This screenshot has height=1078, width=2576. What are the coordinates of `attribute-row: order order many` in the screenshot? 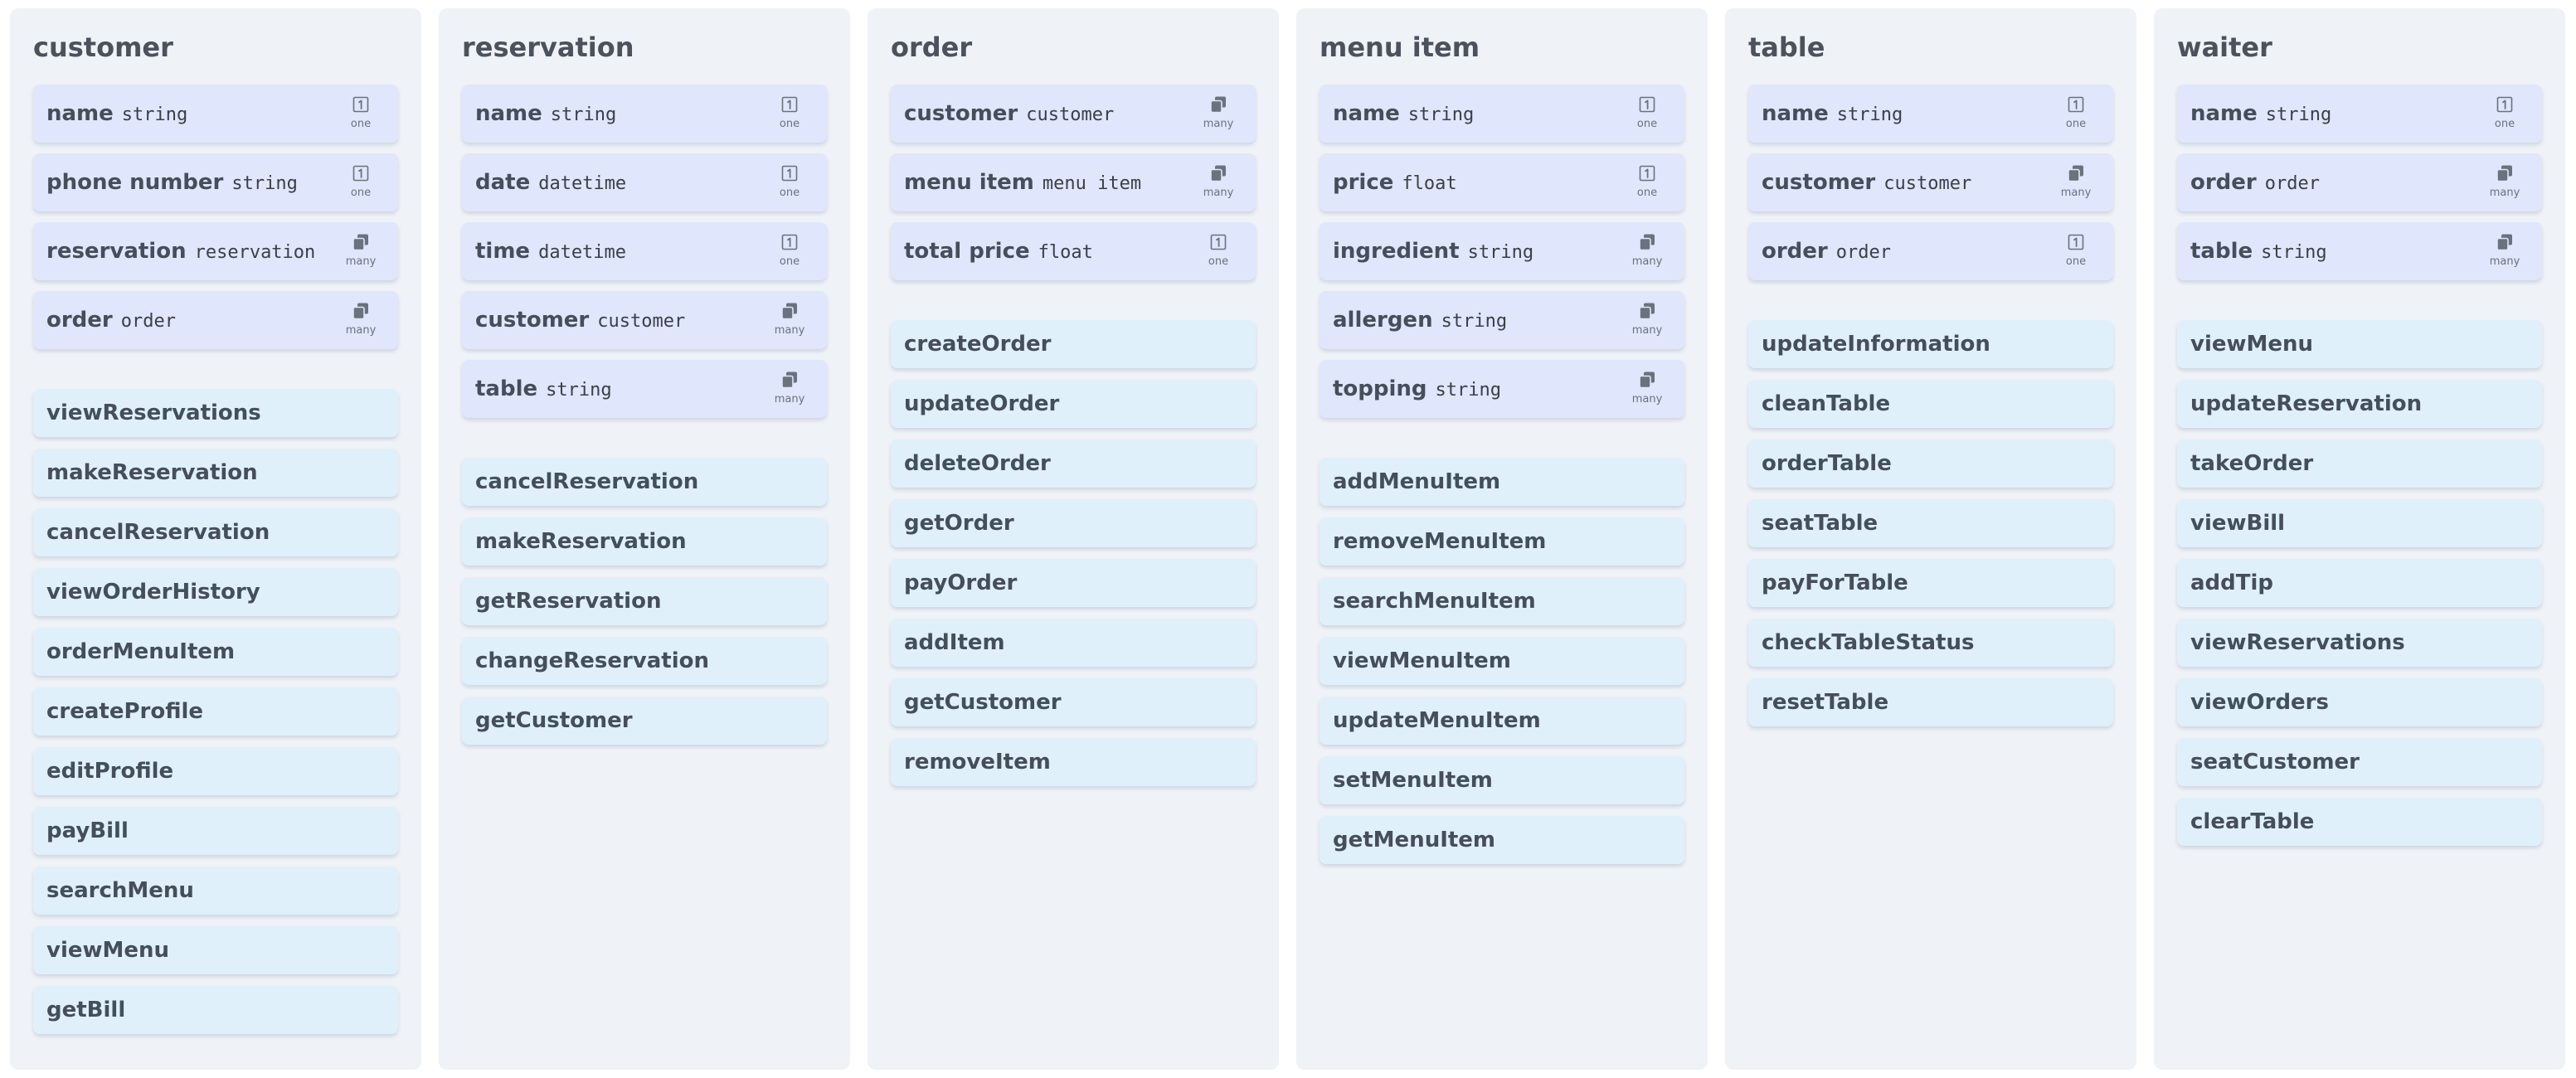 It's located at (2359, 182).